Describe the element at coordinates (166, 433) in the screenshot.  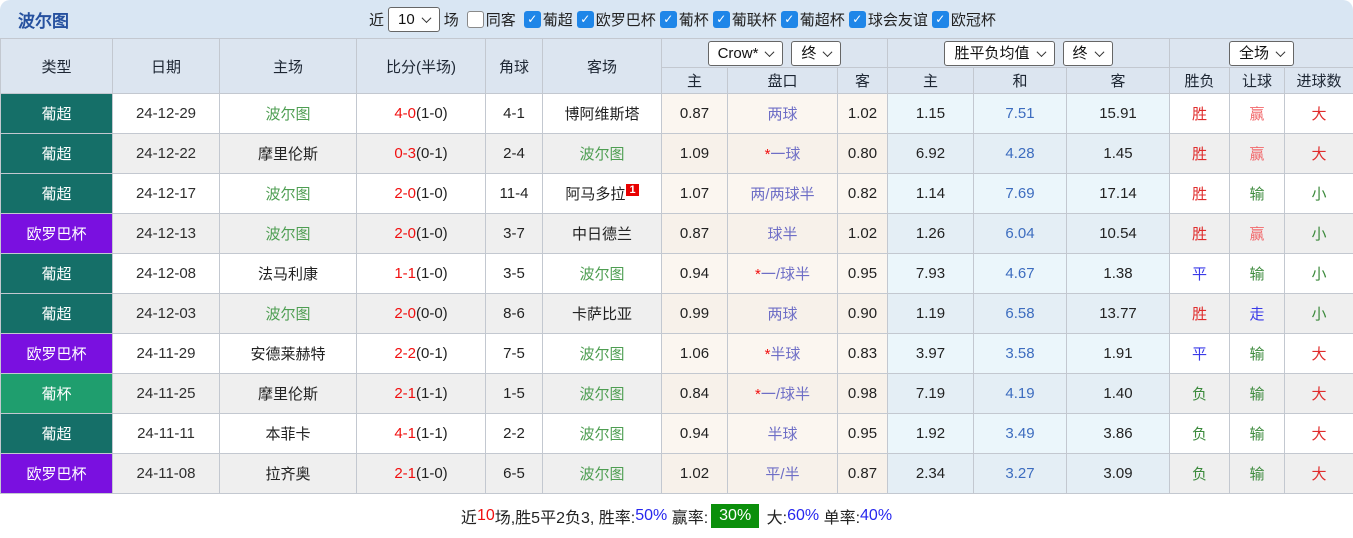
I see `match-date: 24-11-11` at that location.